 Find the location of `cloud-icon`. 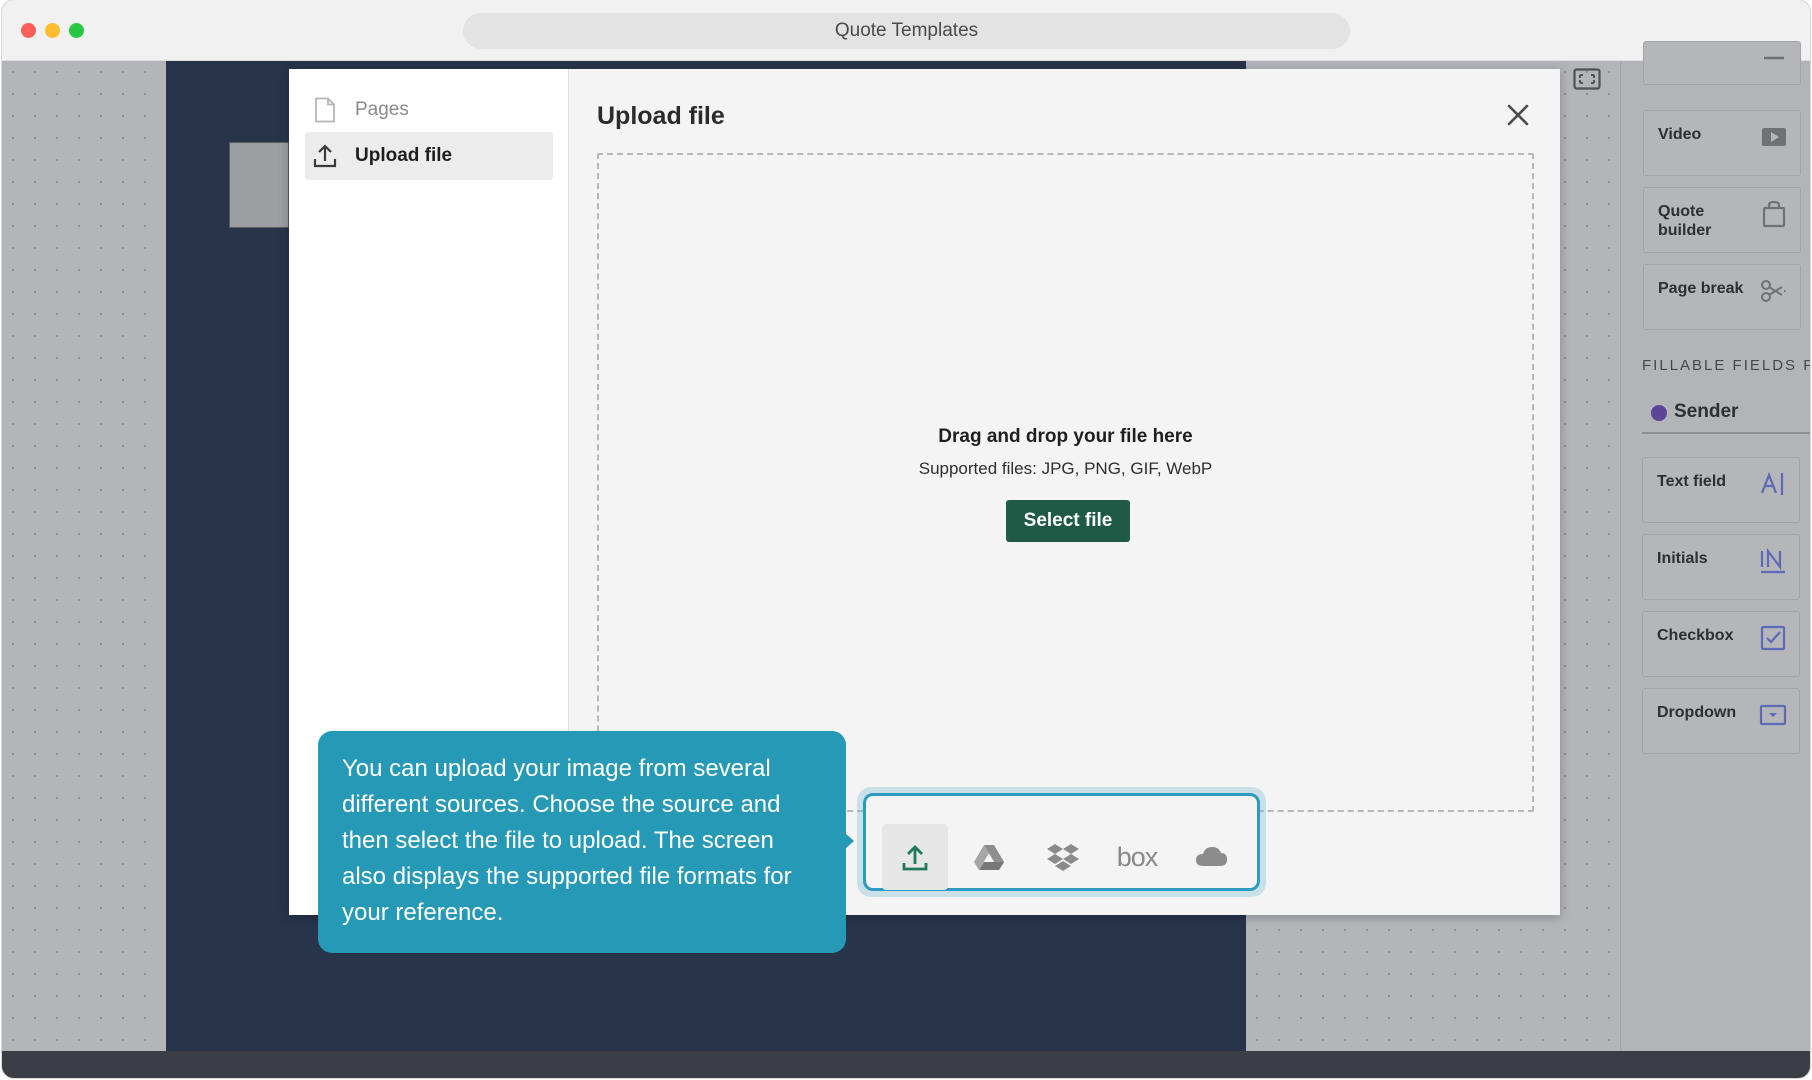

cloud-icon is located at coordinates (1211, 856).